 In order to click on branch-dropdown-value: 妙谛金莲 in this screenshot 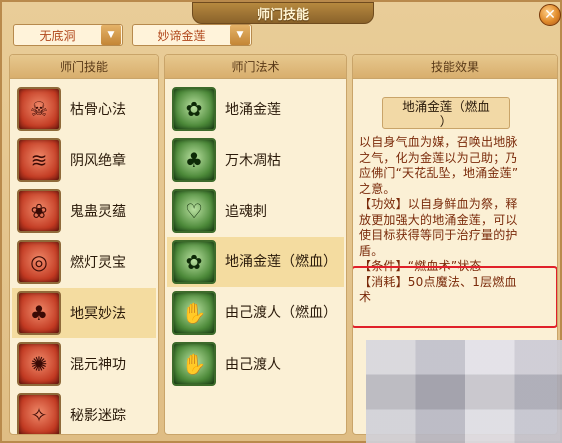, I will do `click(181, 35)`.